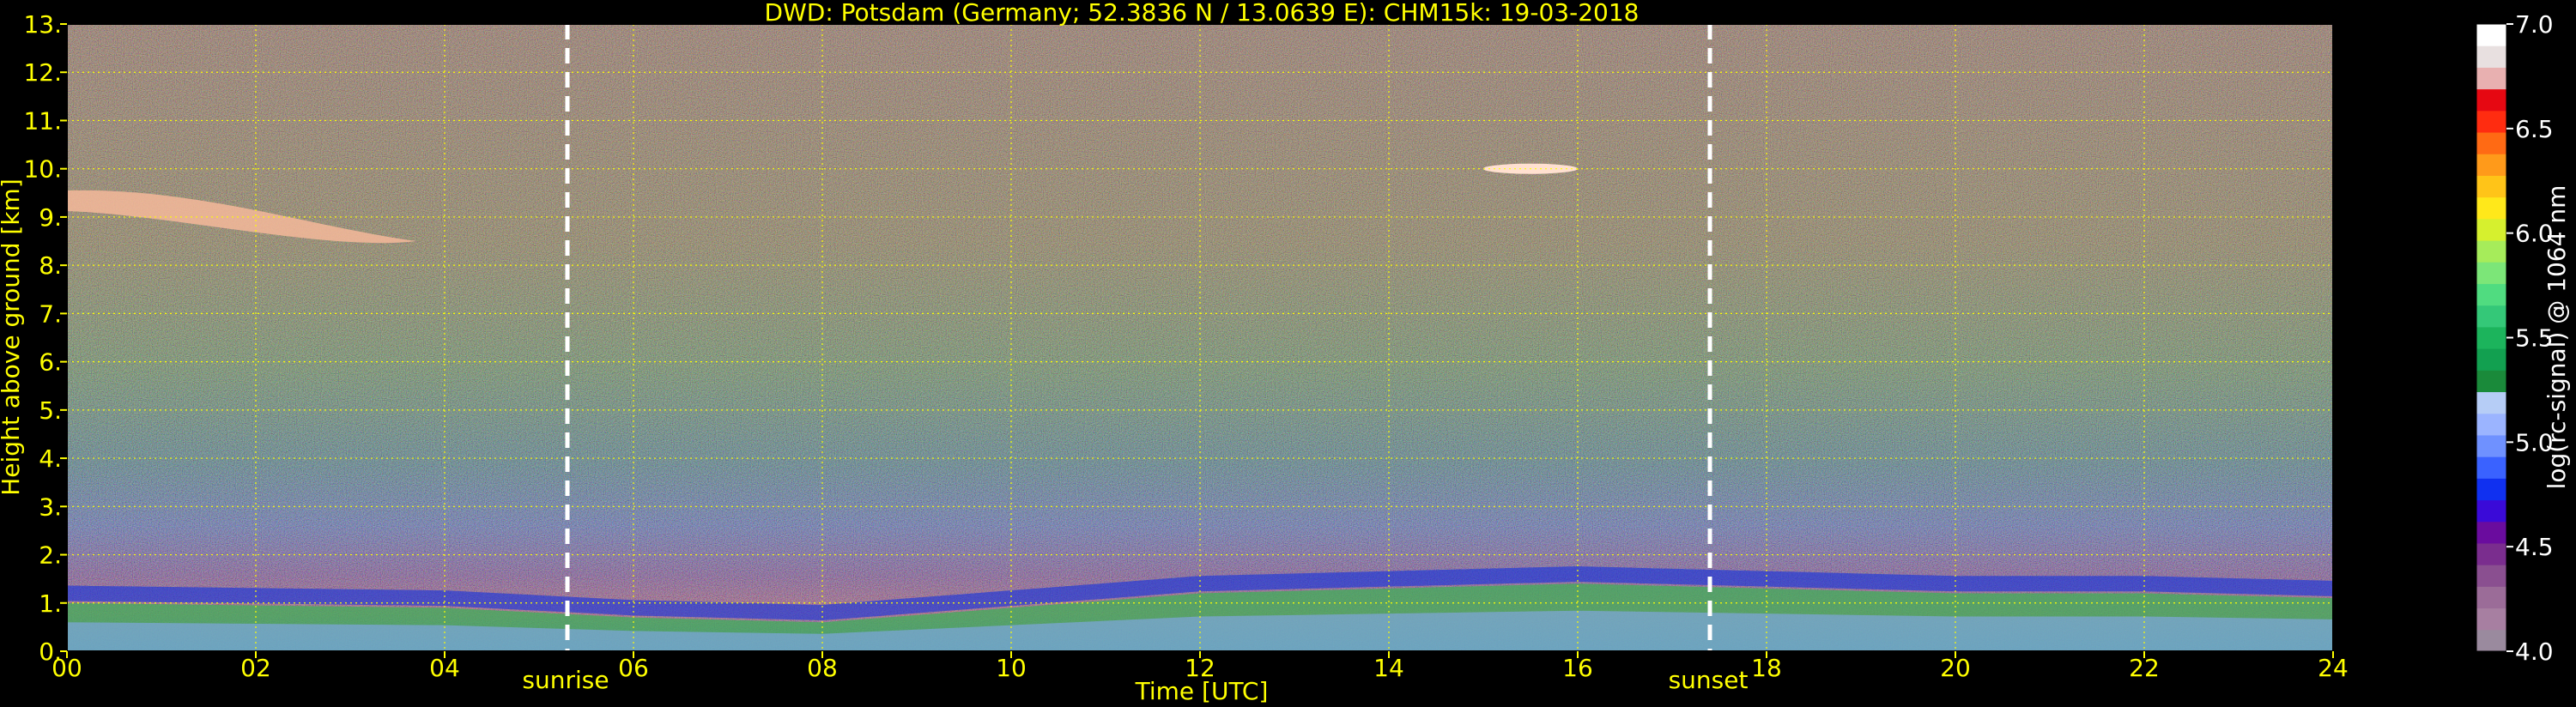  What do you see at coordinates (1766, 668) in the screenshot?
I see `x-tick-label: 18` at bounding box center [1766, 668].